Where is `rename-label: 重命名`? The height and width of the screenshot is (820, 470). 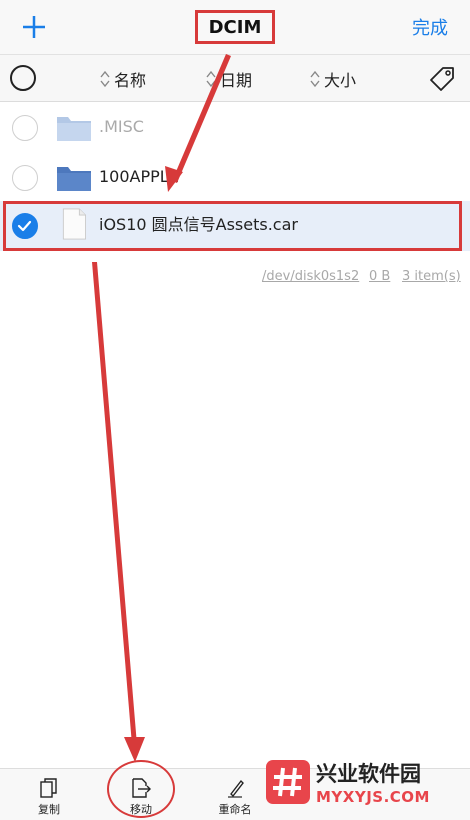
rename-label: 重命名 is located at coordinates (235, 809).